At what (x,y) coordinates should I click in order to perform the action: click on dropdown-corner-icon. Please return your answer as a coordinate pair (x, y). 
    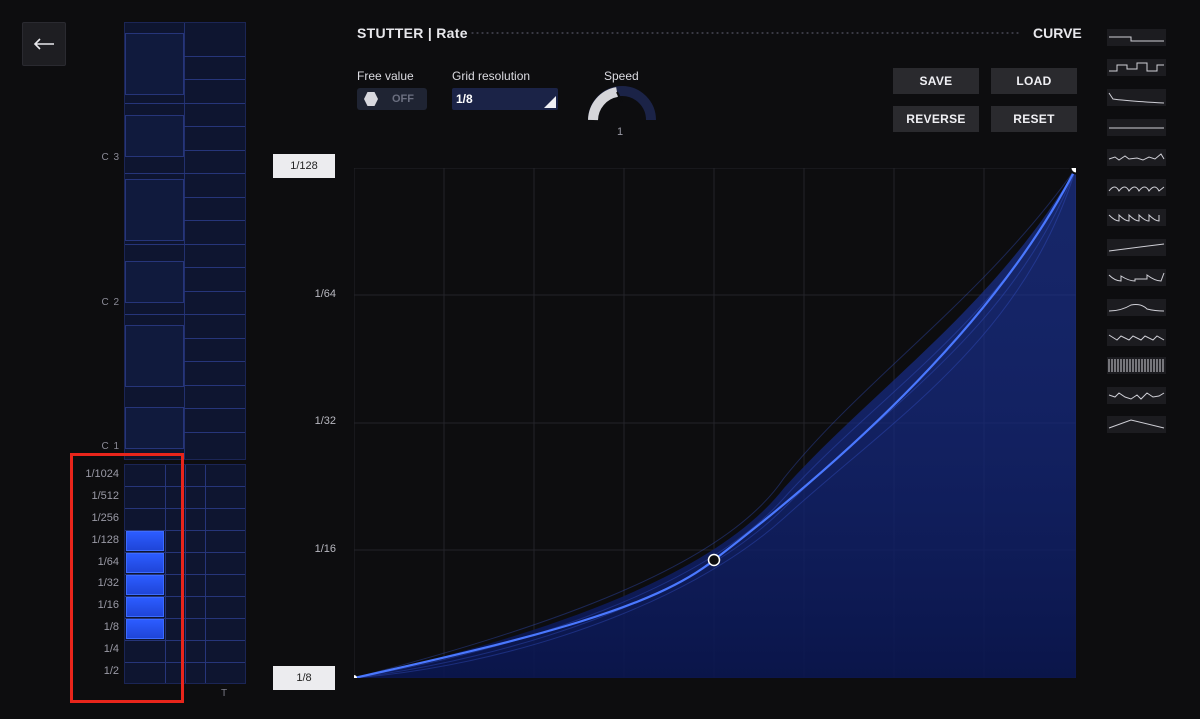
    Looking at the image, I should click on (550, 102).